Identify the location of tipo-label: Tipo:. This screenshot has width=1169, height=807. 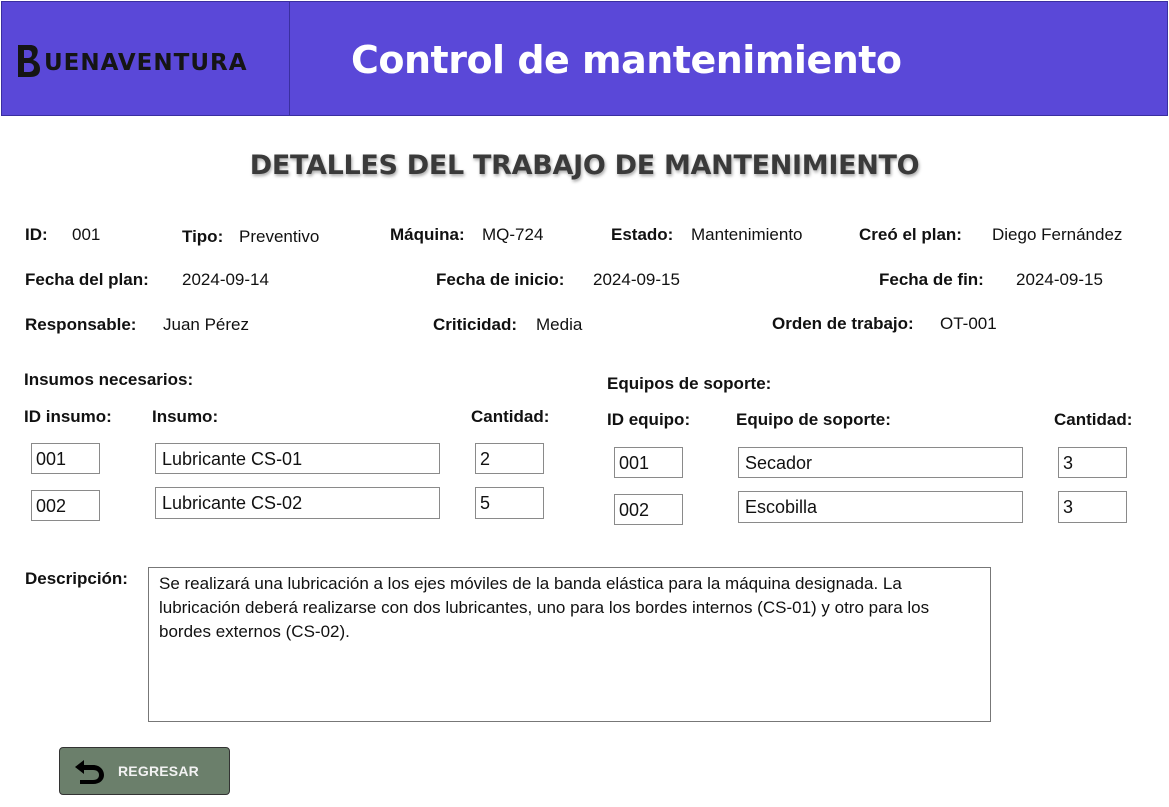
(203, 236).